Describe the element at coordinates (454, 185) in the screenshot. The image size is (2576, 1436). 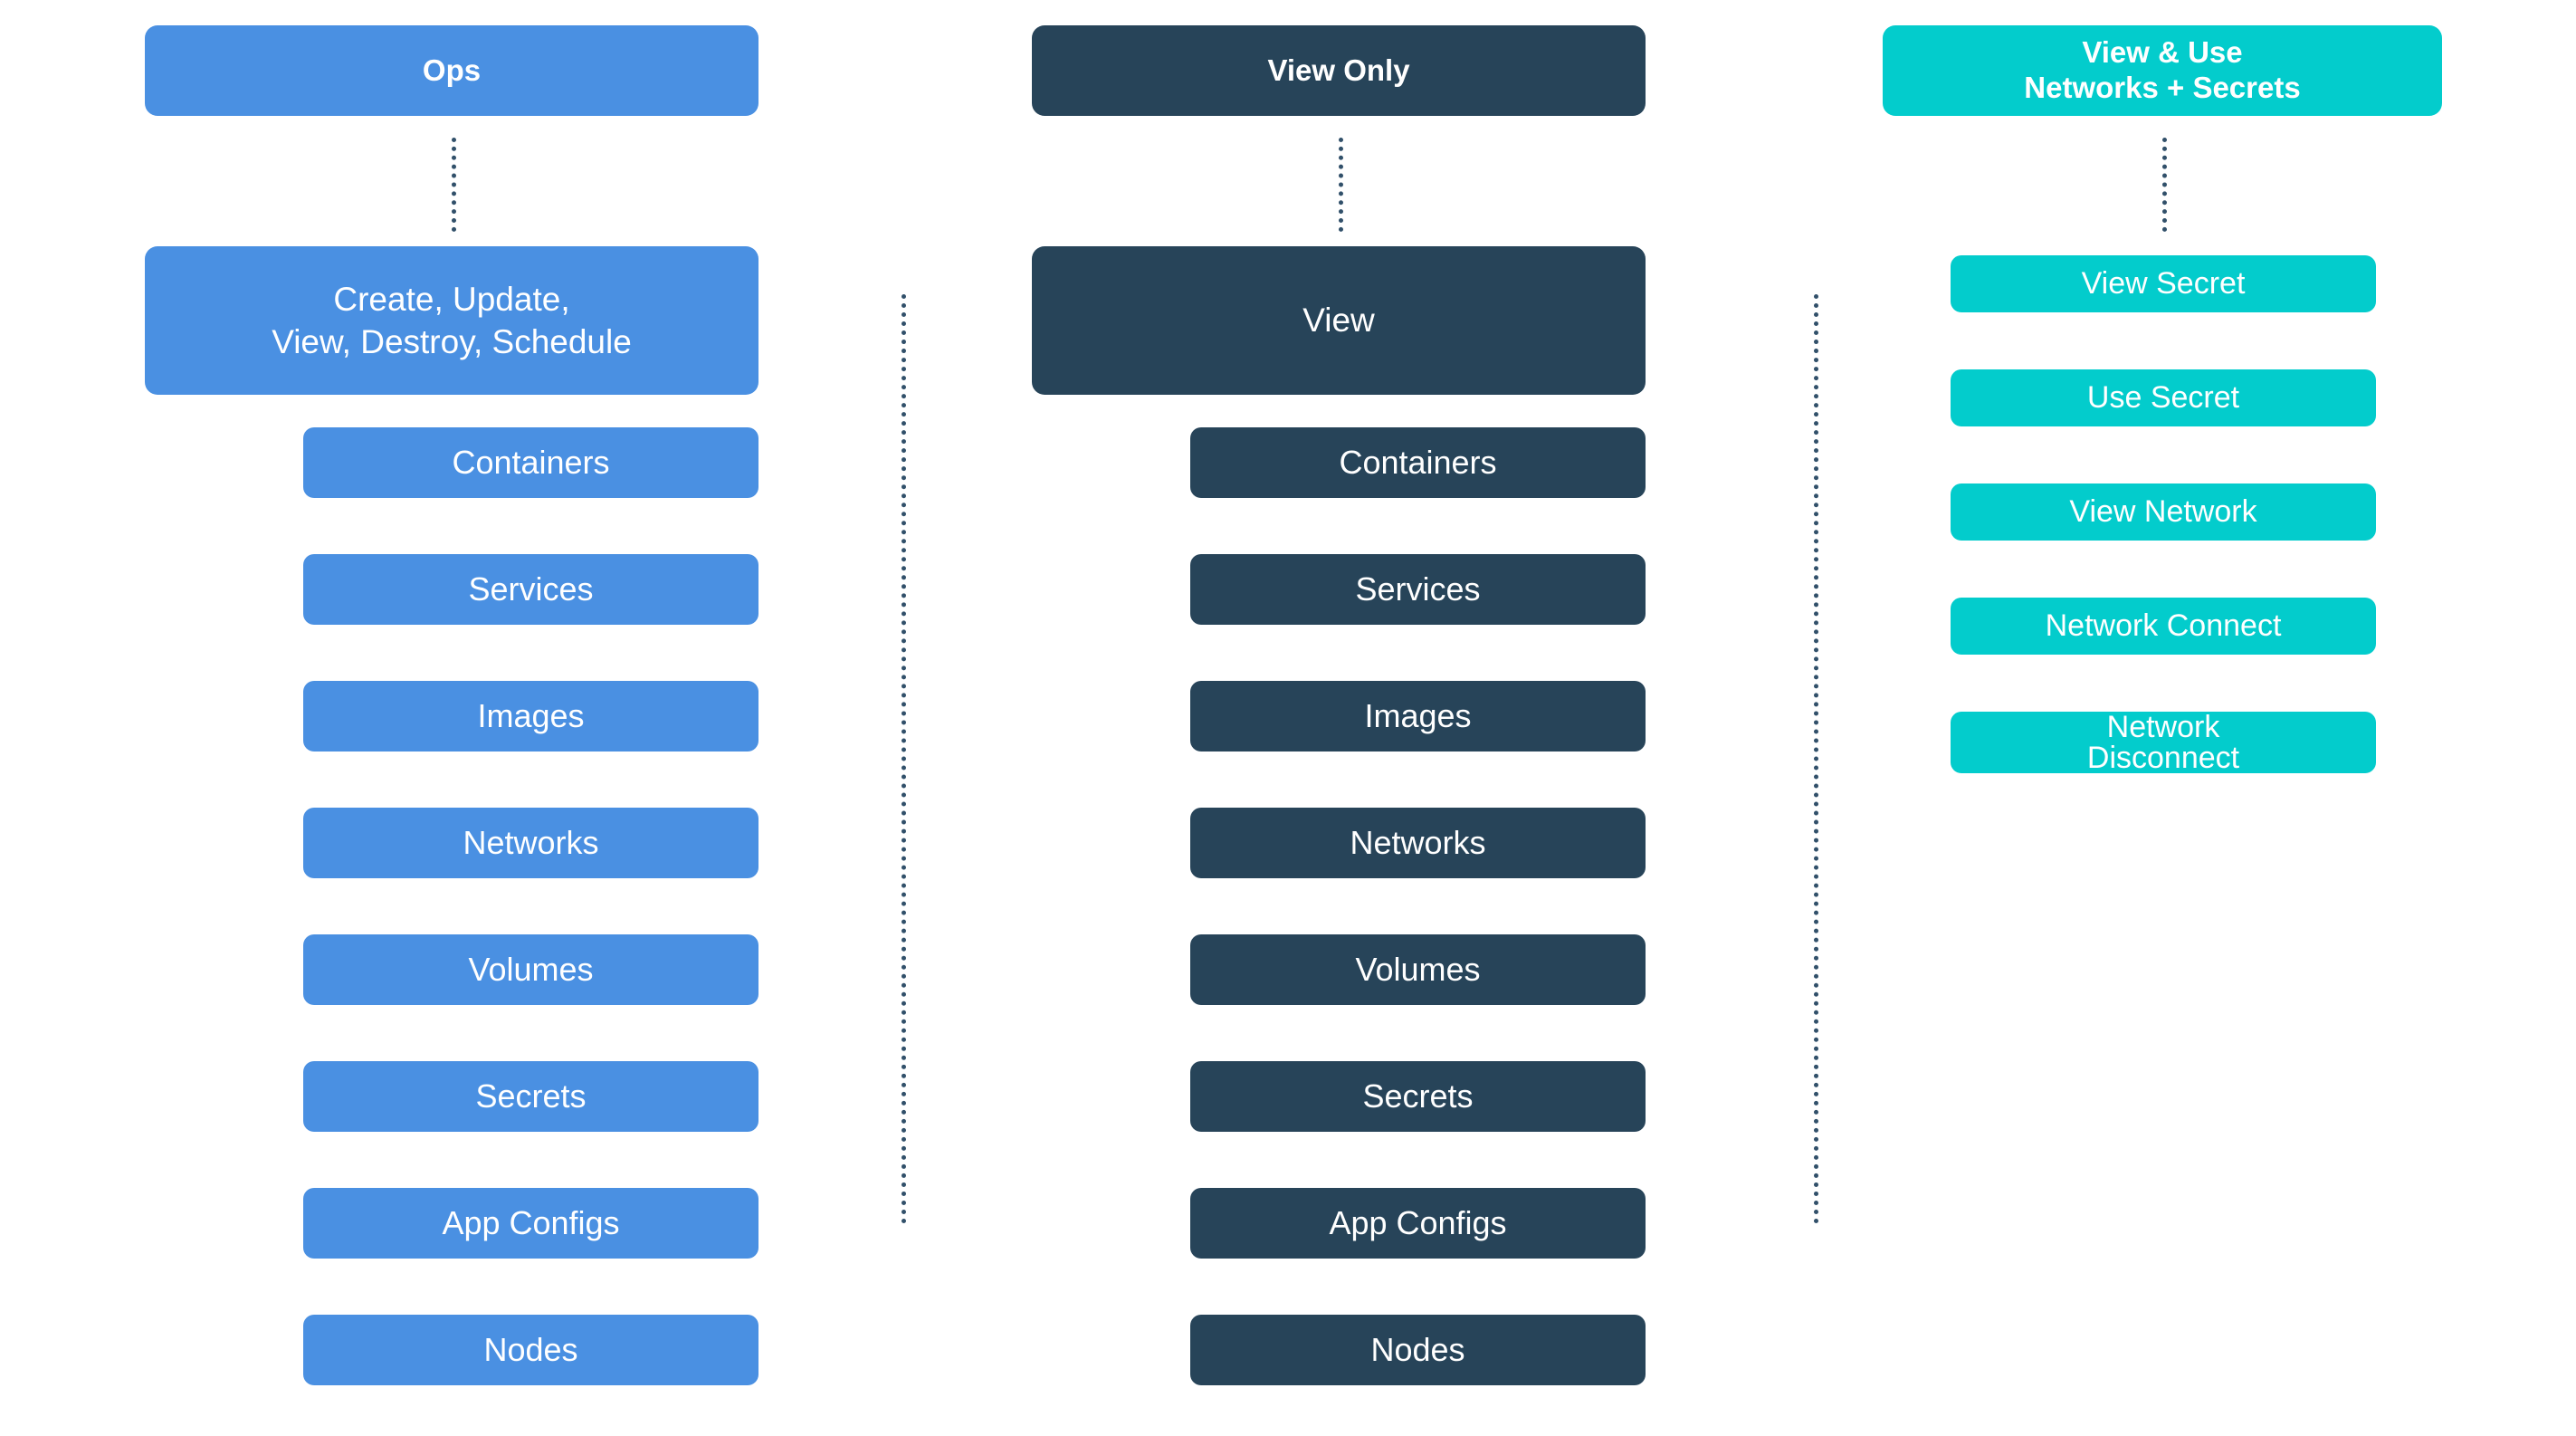
I see `dotted-connector-icon-ops` at that location.